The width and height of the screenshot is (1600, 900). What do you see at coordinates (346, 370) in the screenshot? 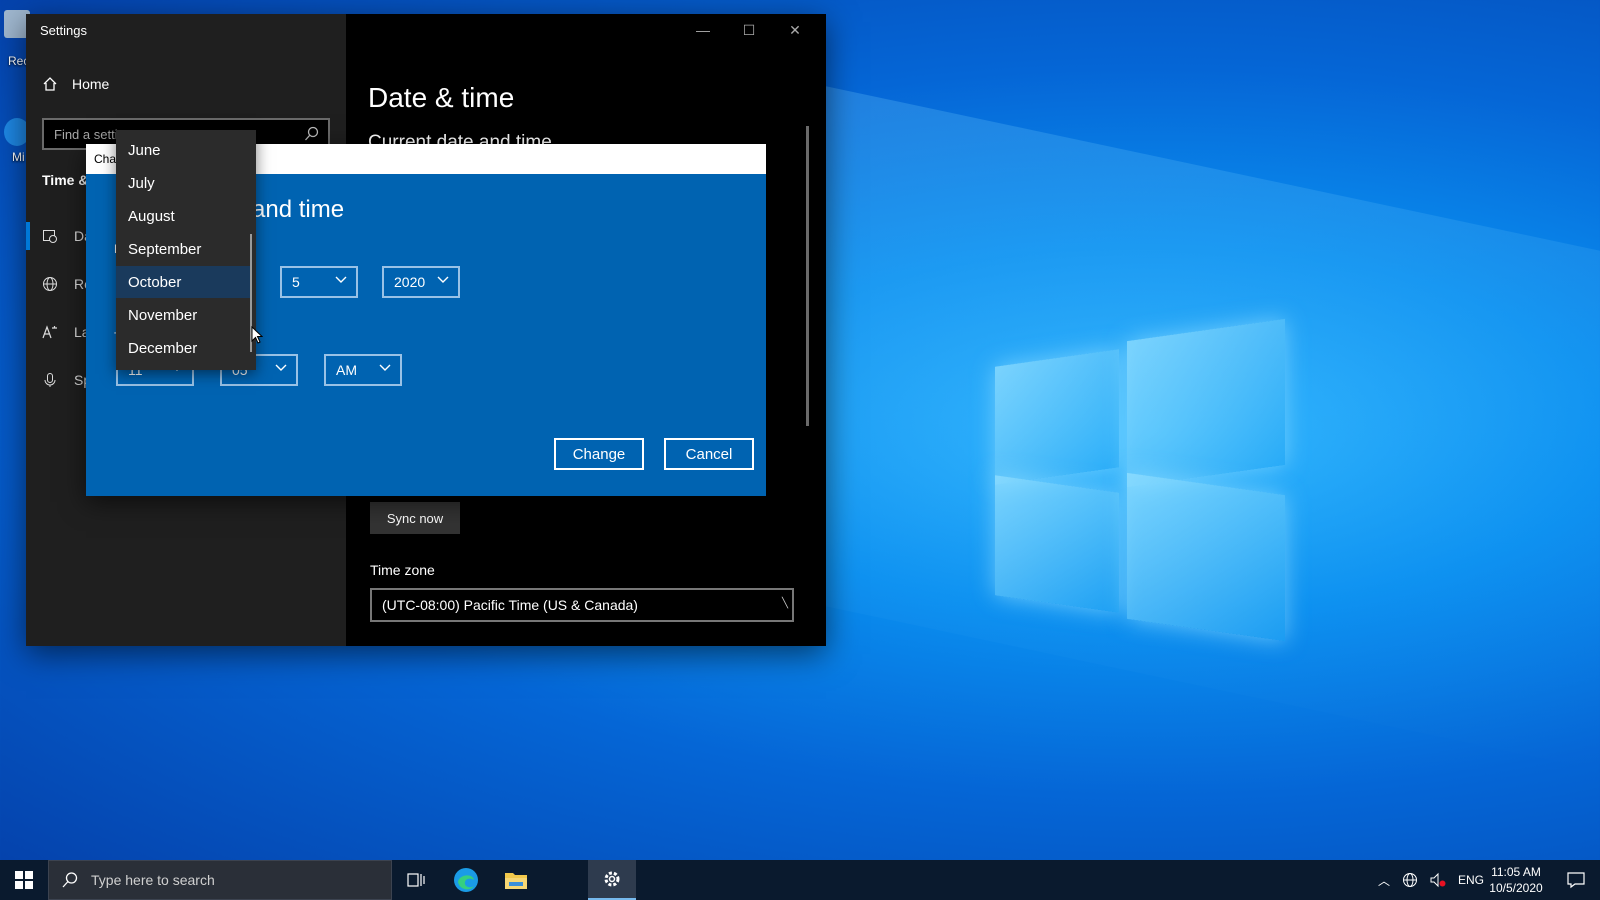
I see `ampm-value: AM` at bounding box center [346, 370].